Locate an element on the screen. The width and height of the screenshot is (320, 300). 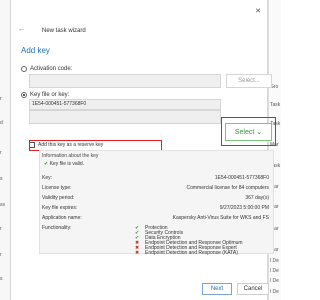
key-value: 1E54-000451-577368F0 is located at coordinates (241, 178).